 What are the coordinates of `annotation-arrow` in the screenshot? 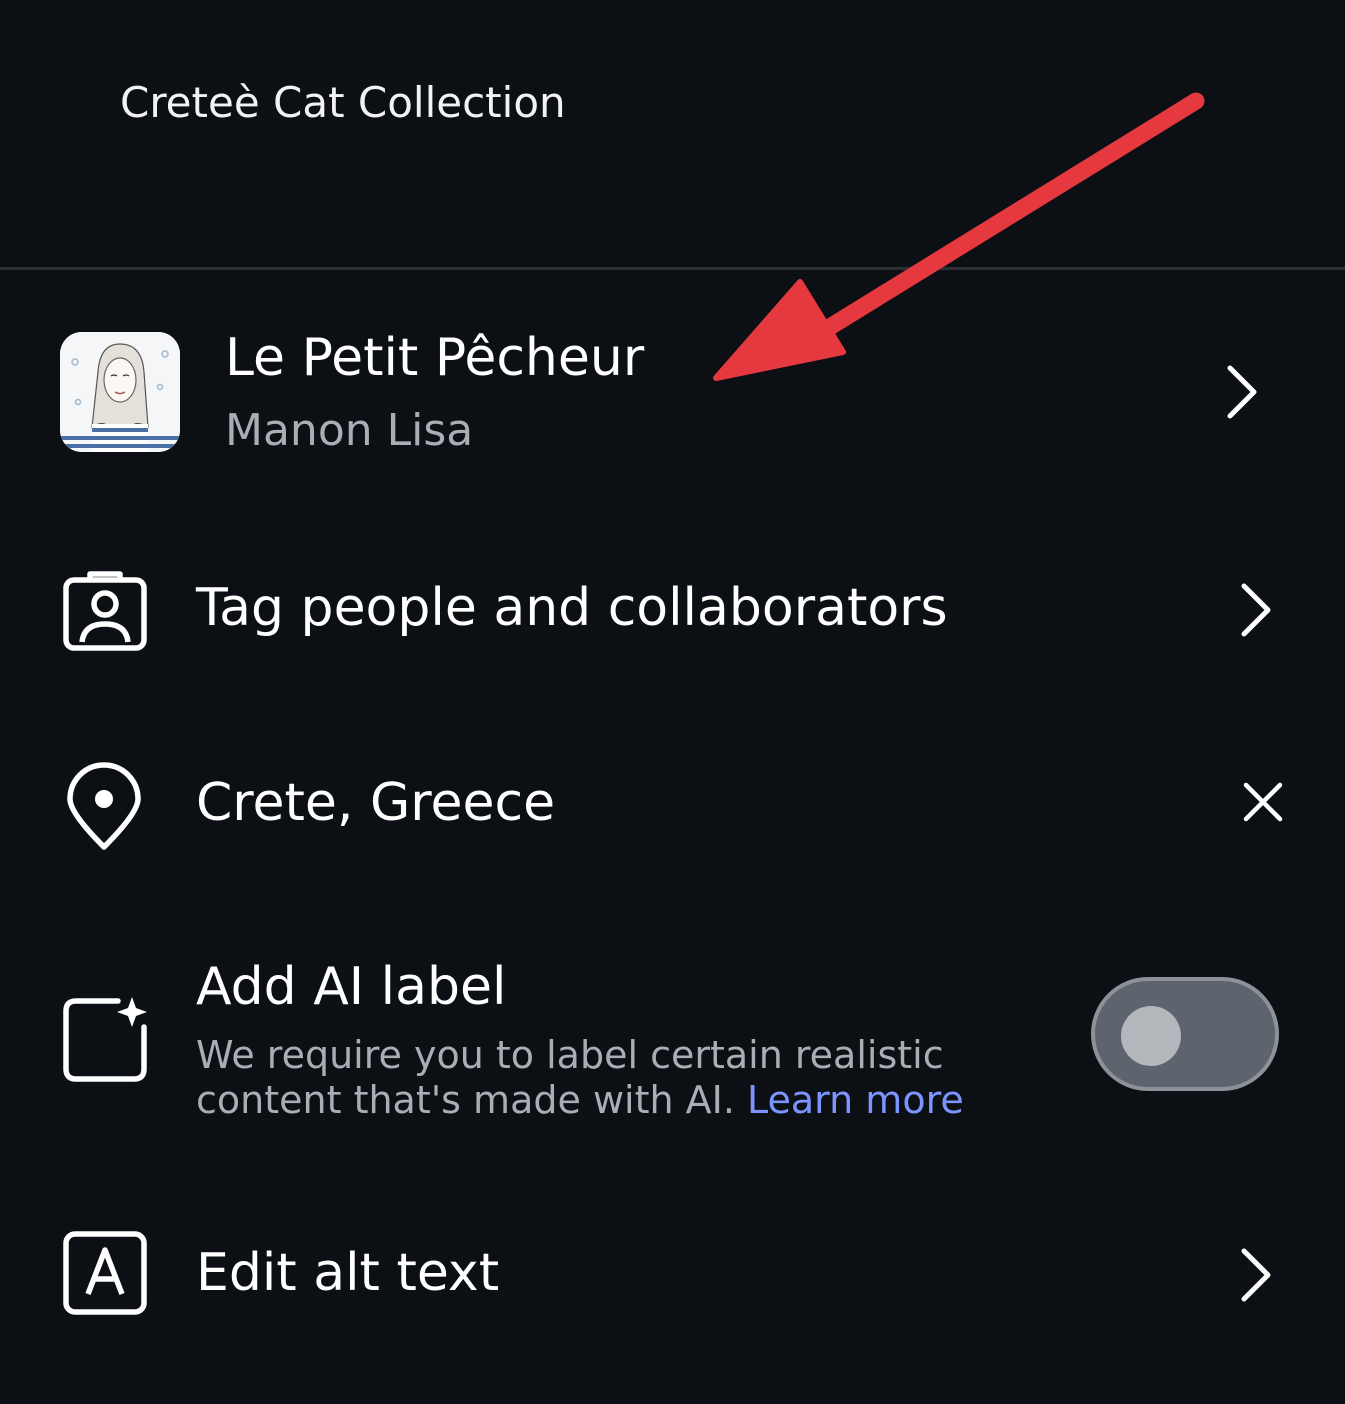 It's located at (959, 236).